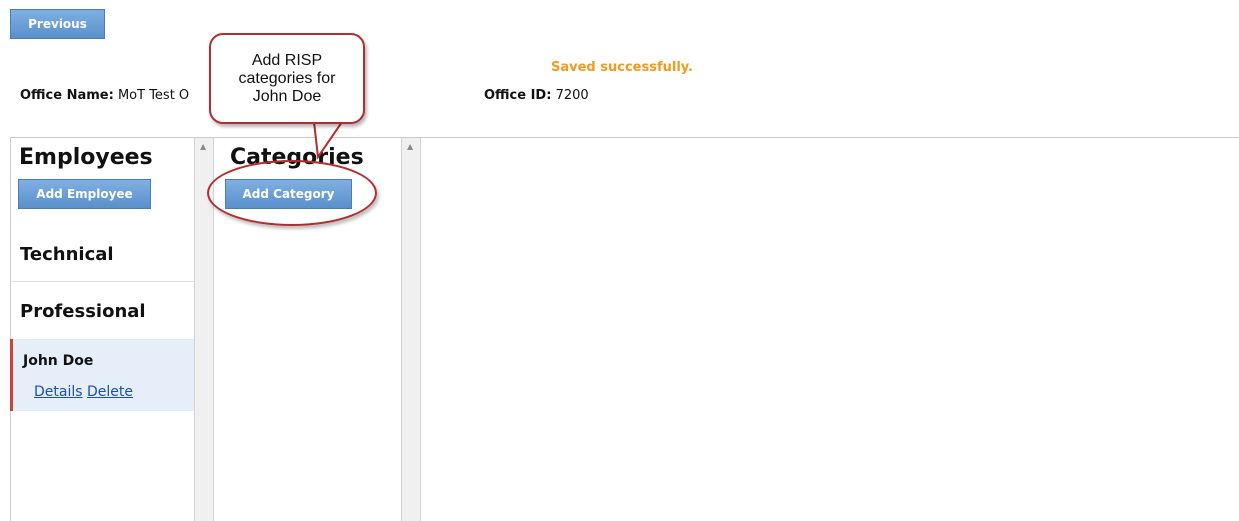 This screenshot has height=521, width=1239. I want to click on employee-actions: Details Delete, so click(83, 392).